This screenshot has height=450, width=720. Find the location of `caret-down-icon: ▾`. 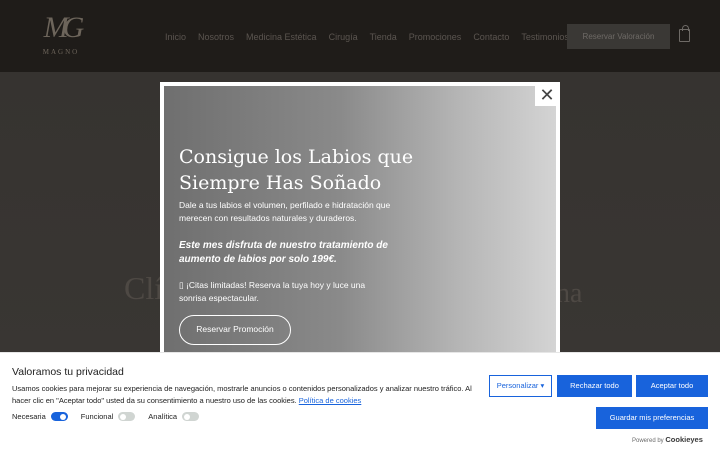

caret-down-icon: ▾ is located at coordinates (542, 385).